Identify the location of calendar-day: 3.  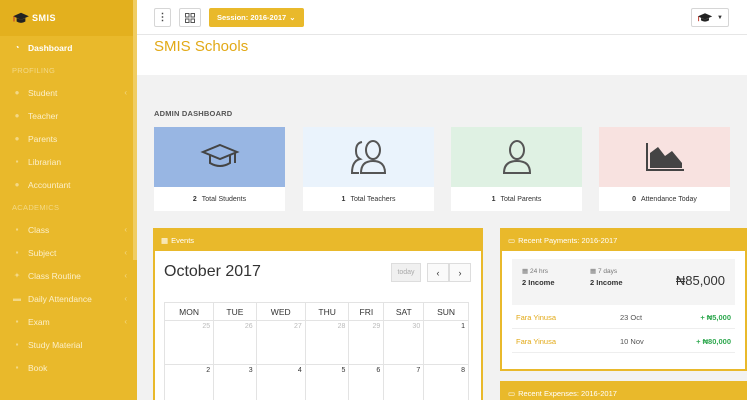
(235, 382).